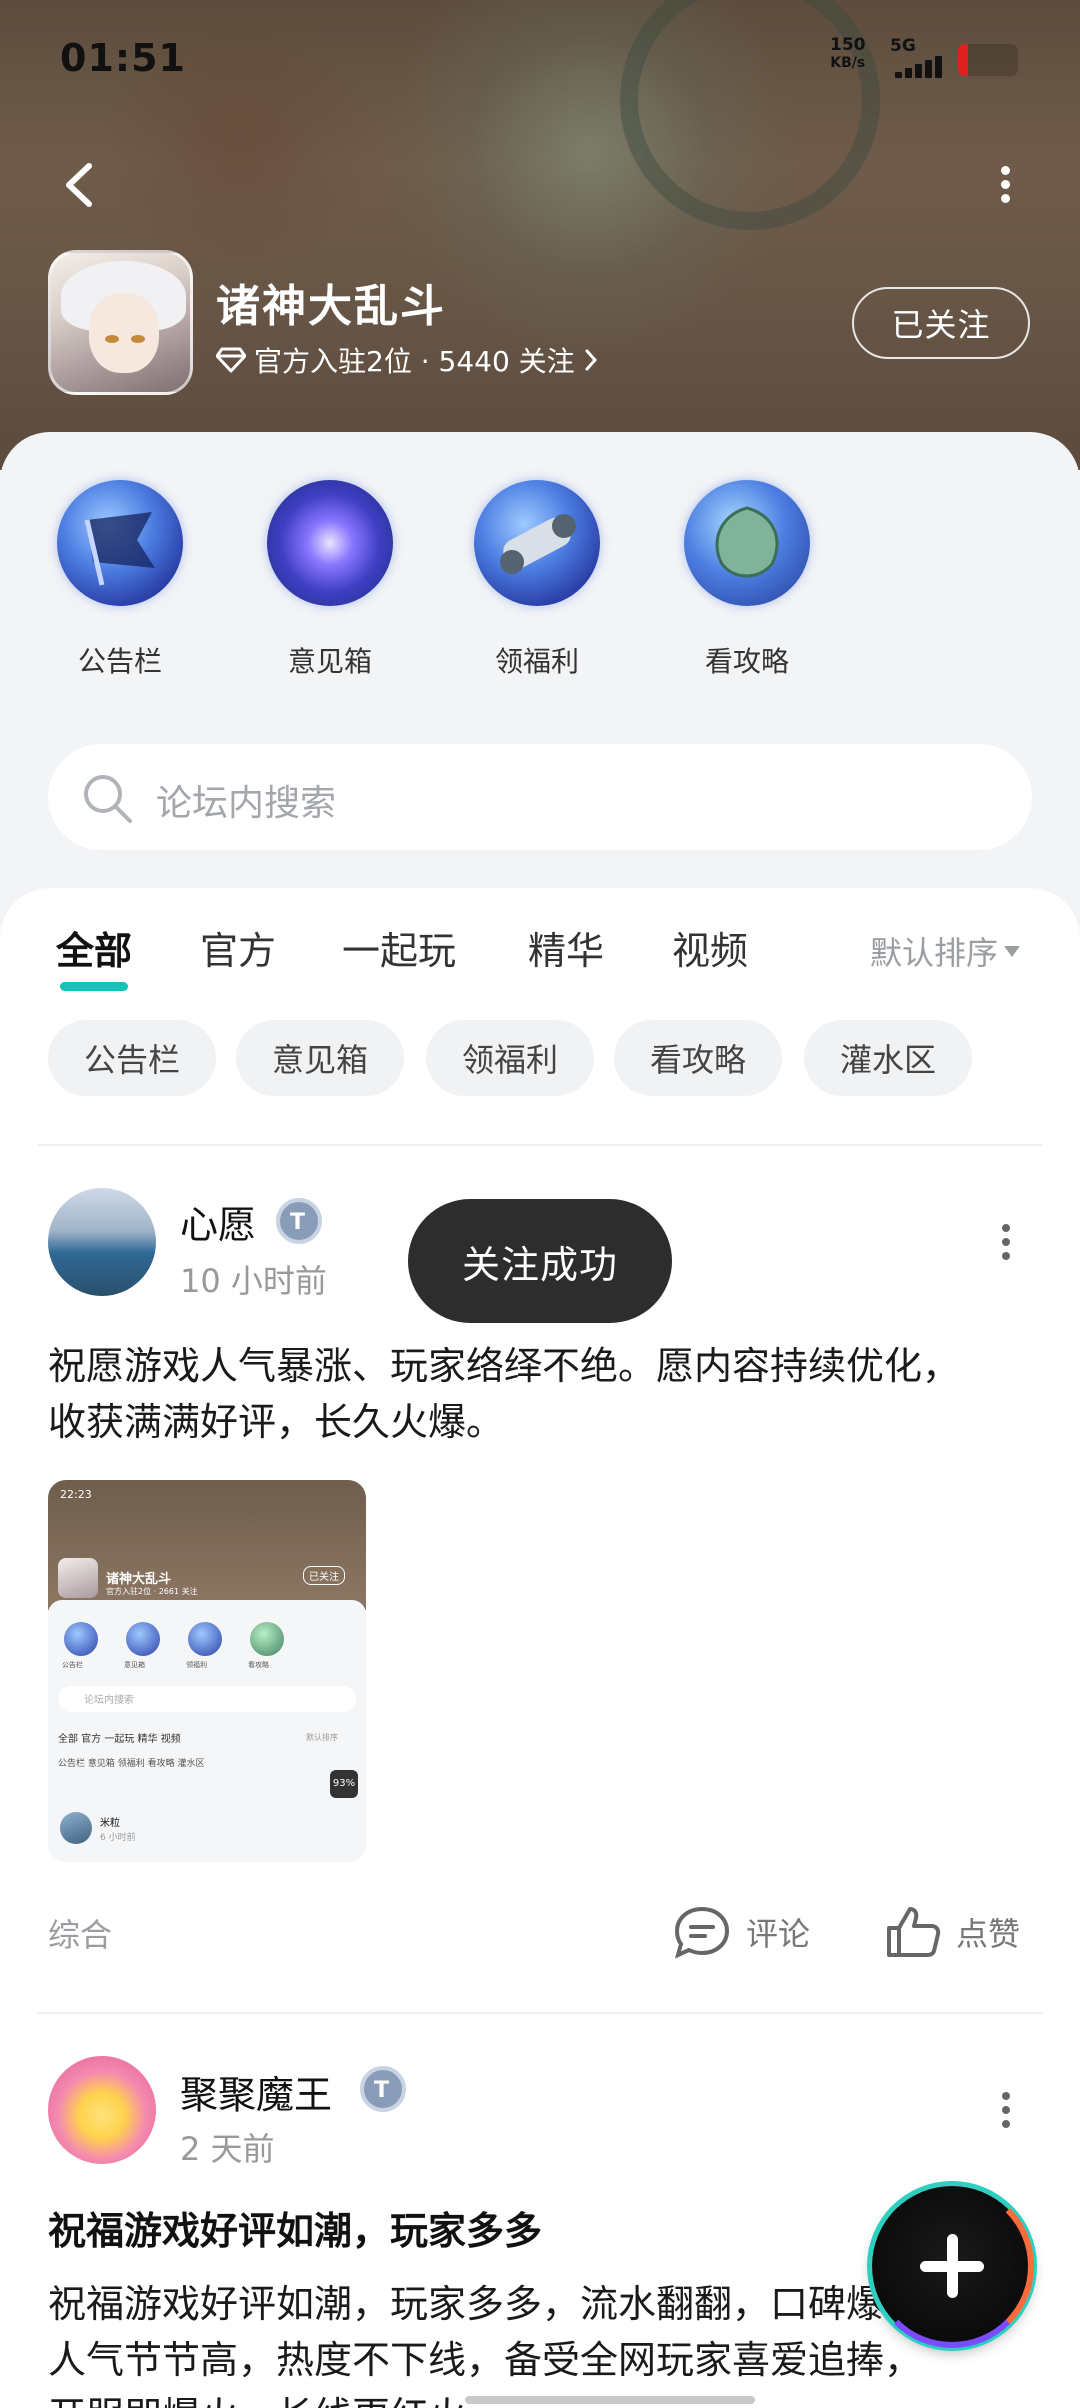 The width and height of the screenshot is (1080, 2408). Describe the element at coordinates (76, 1494) in the screenshot. I see `thumb-time: 22:23` at that location.